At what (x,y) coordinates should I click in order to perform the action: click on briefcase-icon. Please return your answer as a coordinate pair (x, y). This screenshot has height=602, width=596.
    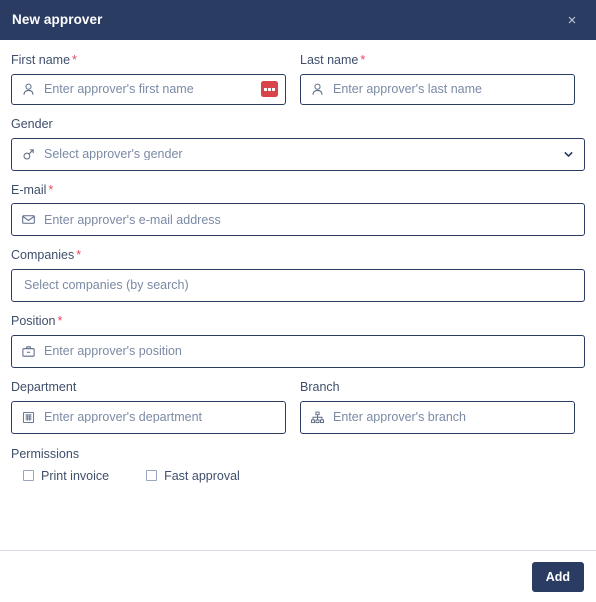
    Looking at the image, I should click on (28, 351).